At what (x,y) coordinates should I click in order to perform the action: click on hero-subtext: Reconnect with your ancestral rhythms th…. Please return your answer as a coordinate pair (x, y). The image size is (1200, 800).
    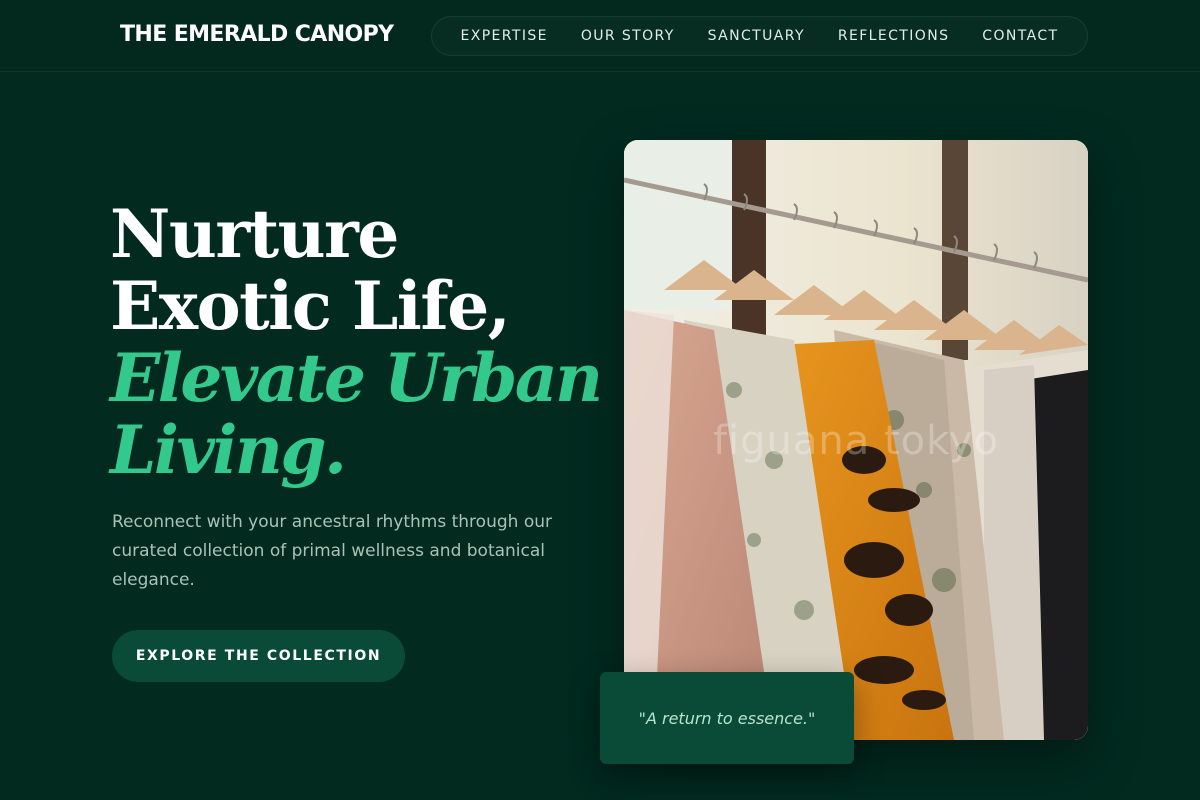
    Looking at the image, I should click on (332, 551).